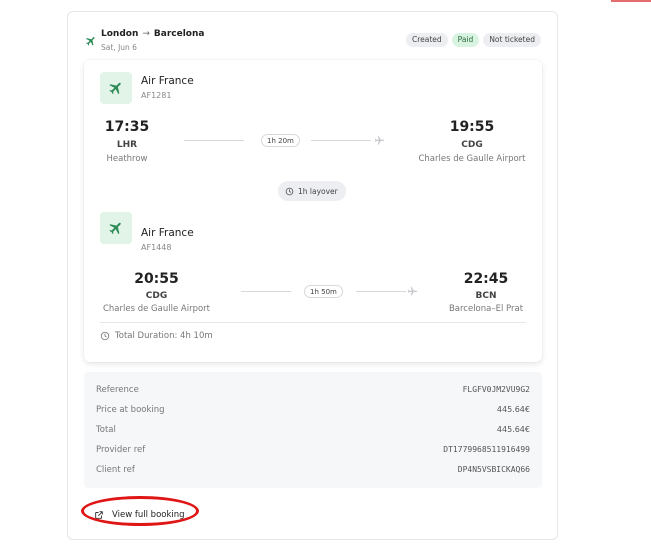 The width and height of the screenshot is (651, 549). What do you see at coordinates (323, 291) in the screenshot?
I see `segment-duration: 1h 50m` at bounding box center [323, 291].